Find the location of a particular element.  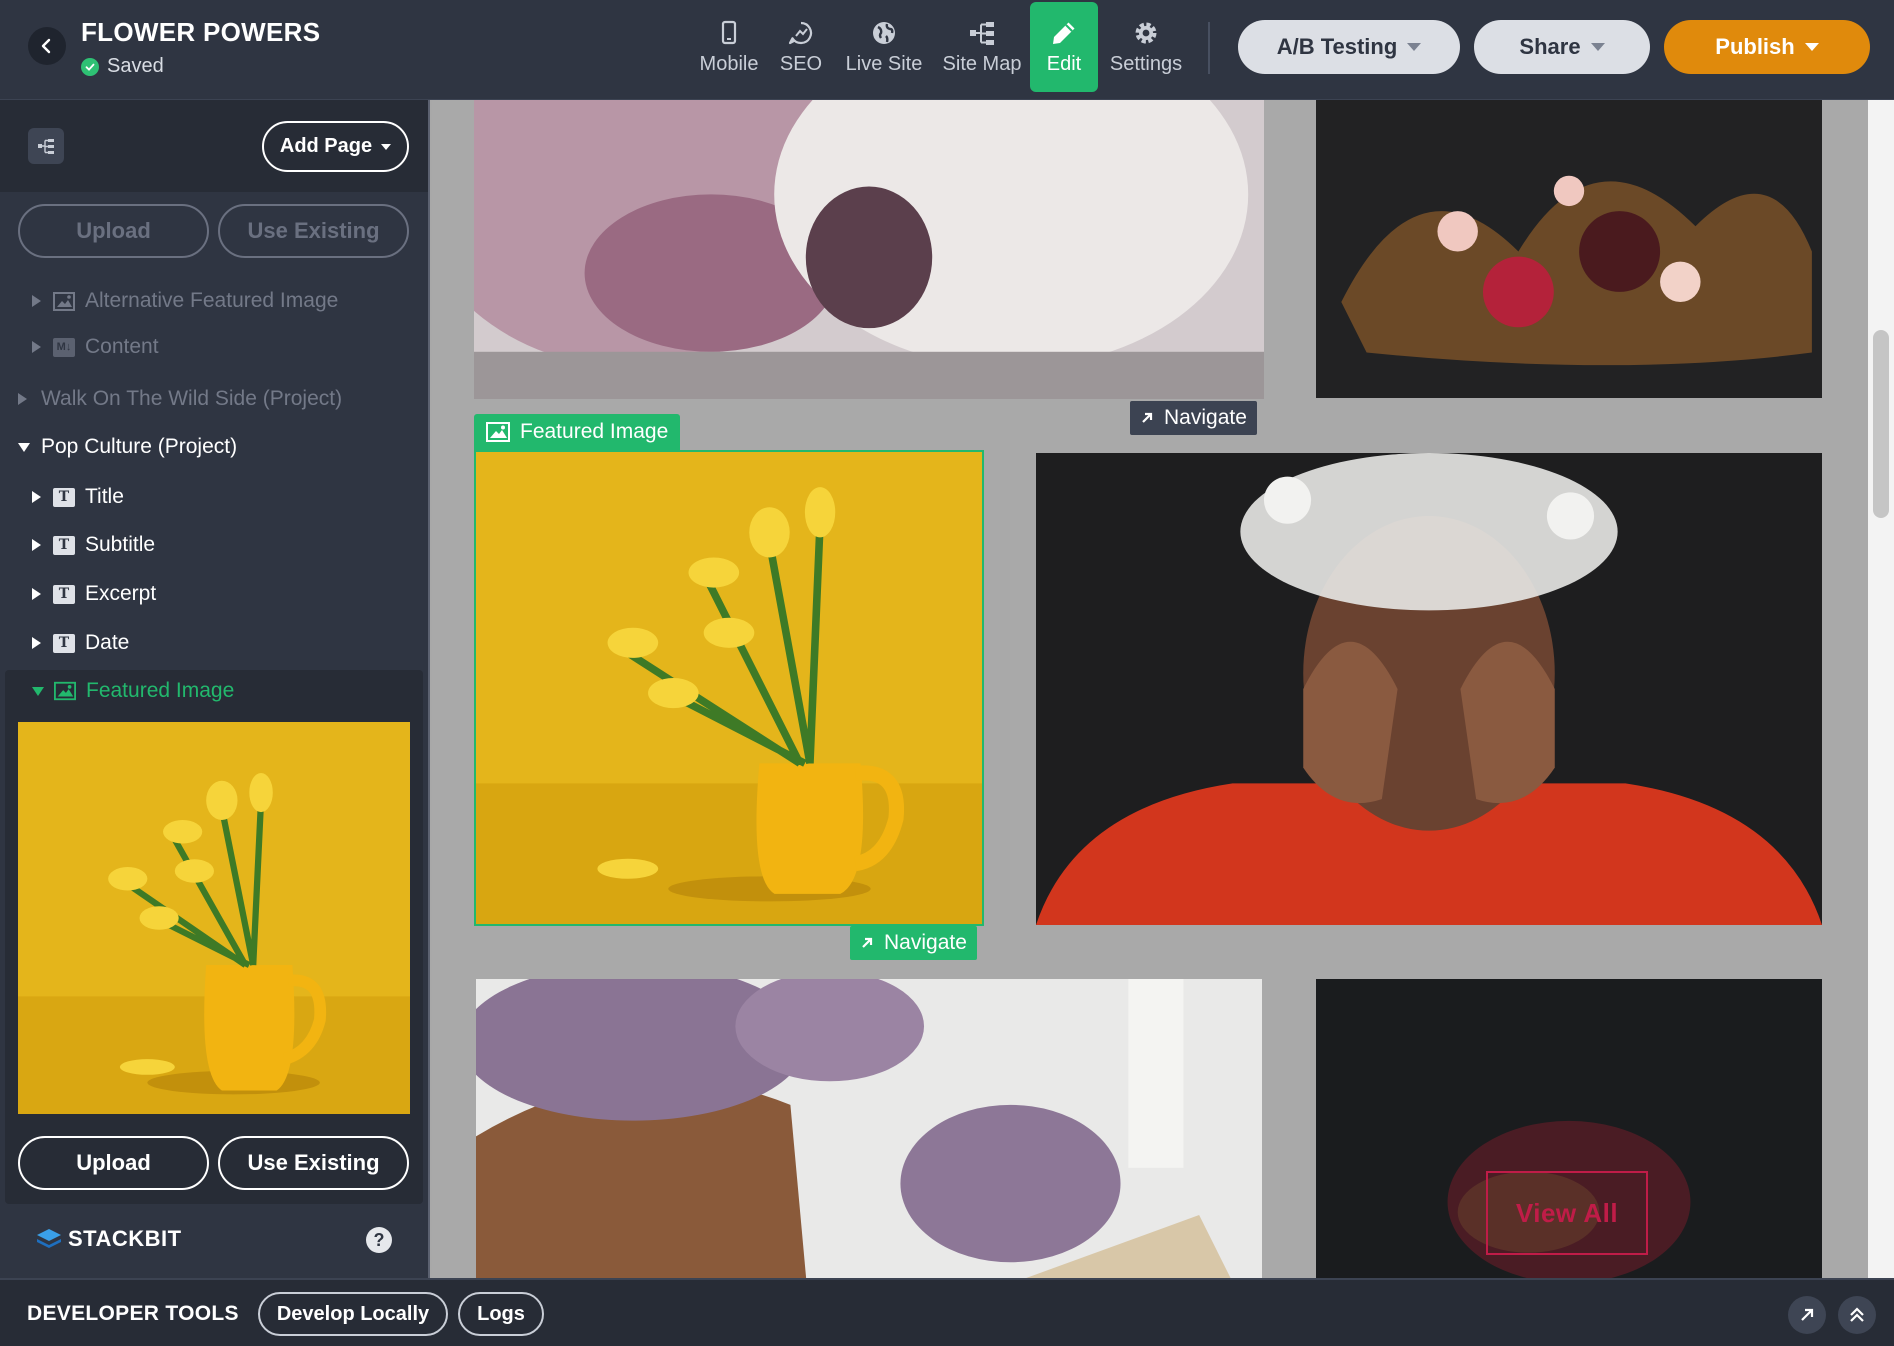

project-walk-on-the-wild-side: Walk On The Wild Side (Project) is located at coordinates (180, 399).